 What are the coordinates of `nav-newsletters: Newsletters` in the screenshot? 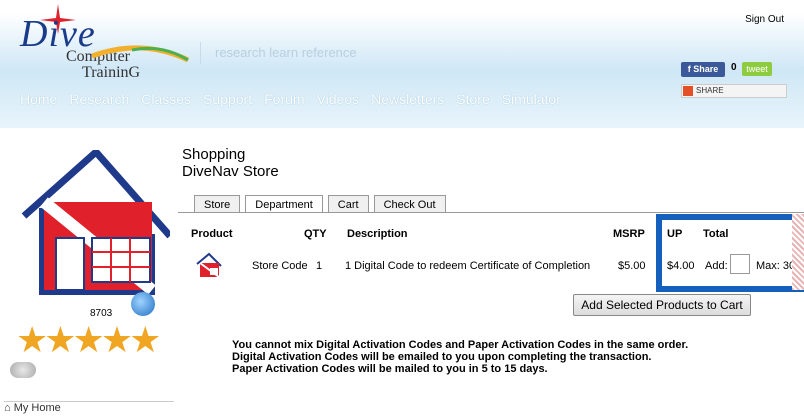 It's located at (407, 99).